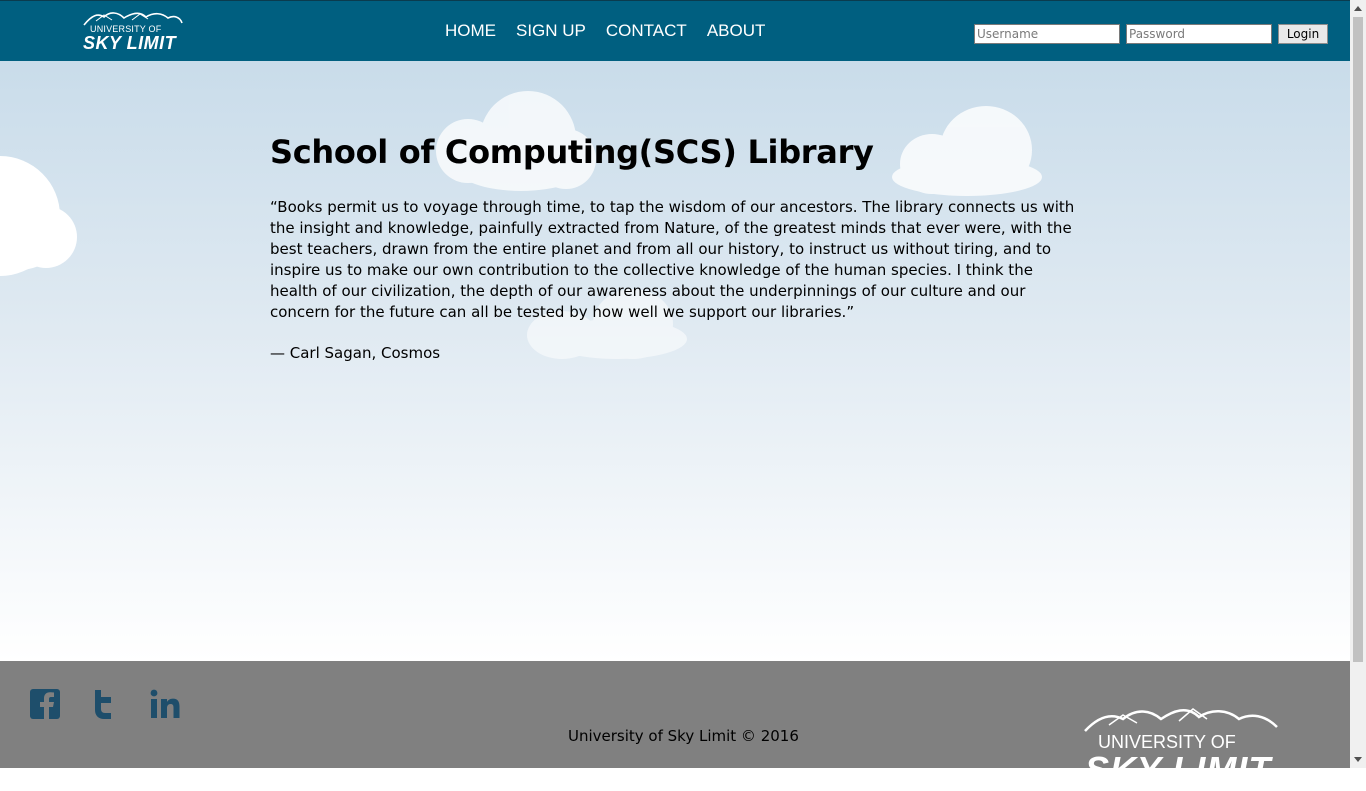 The image size is (1366, 791). I want to click on university-logo: UNIVERSITY OF SKY LIMIT, so click(134, 32).